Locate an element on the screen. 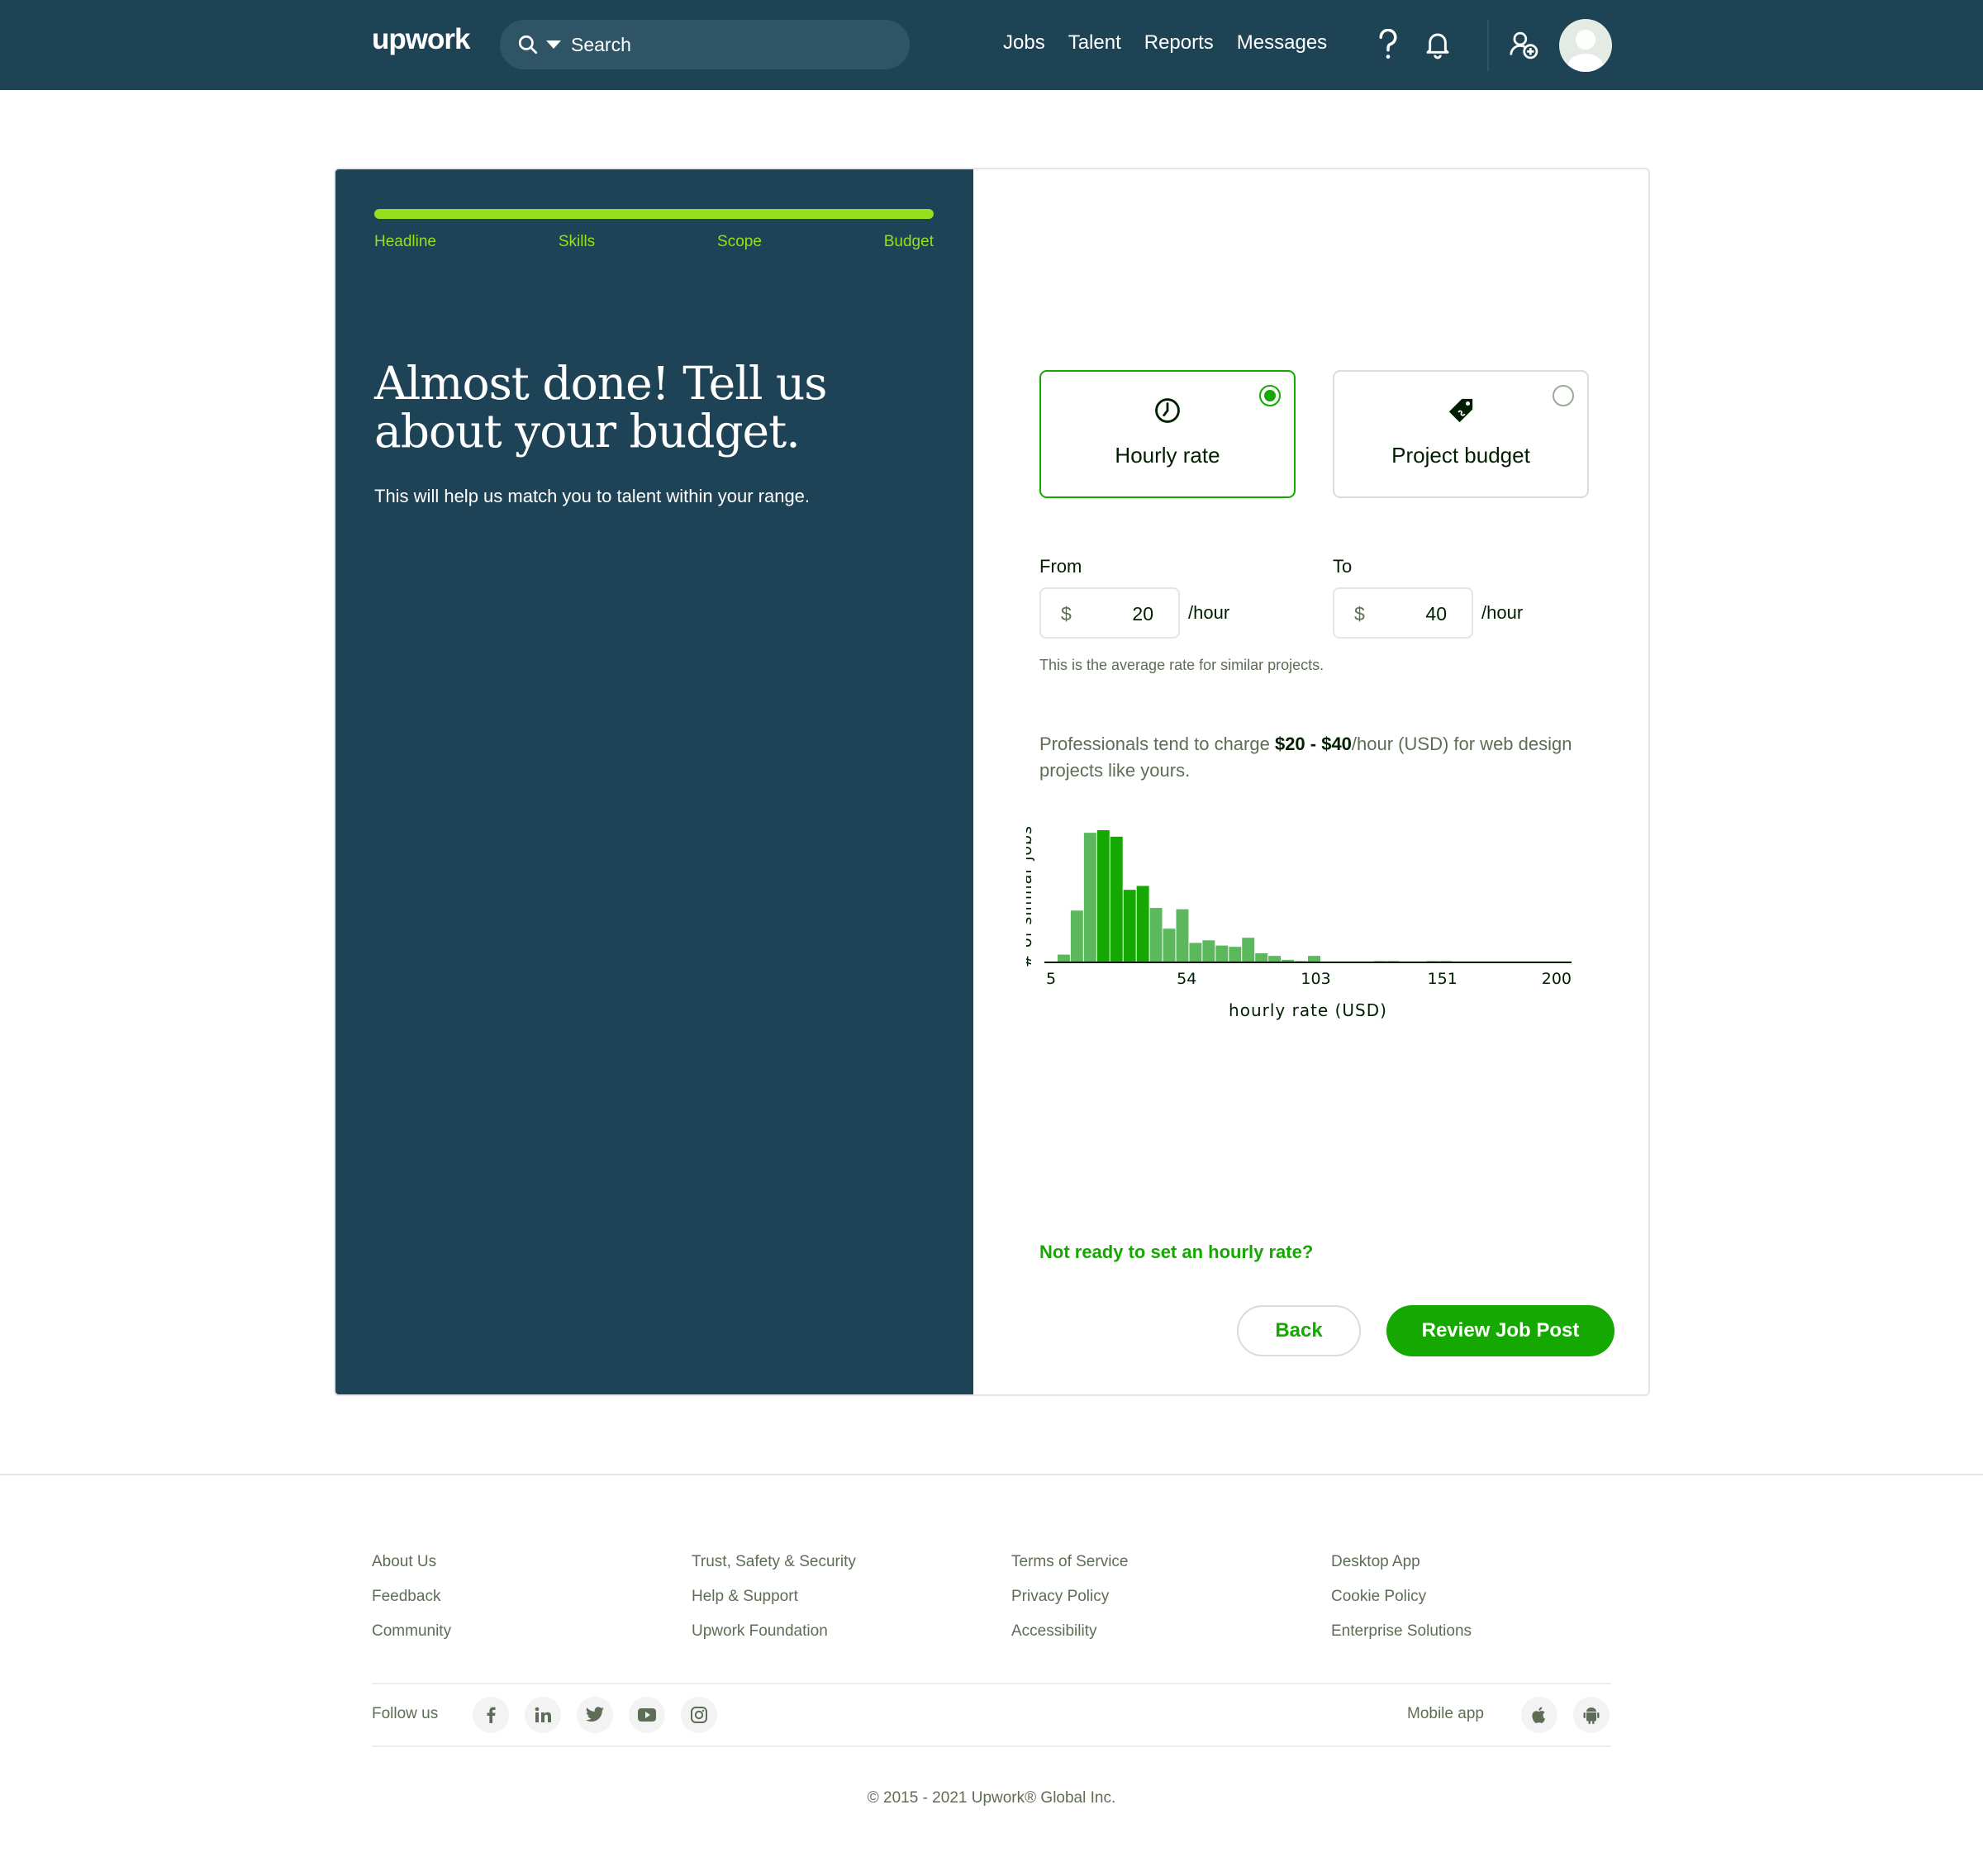 Image resolution: width=1983 pixels, height=1876 pixels. hourly-rate-option: Hourly rate is located at coordinates (1167, 434).